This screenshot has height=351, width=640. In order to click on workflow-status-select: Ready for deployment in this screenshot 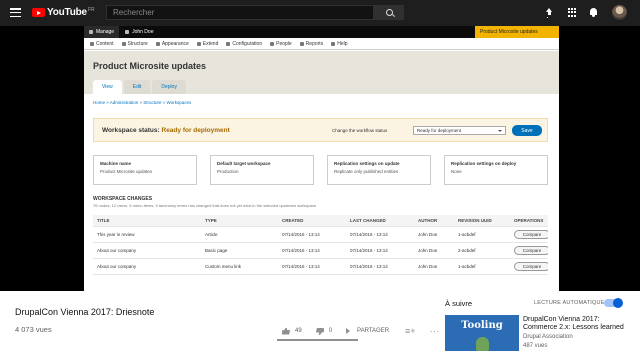, I will do `click(459, 130)`.